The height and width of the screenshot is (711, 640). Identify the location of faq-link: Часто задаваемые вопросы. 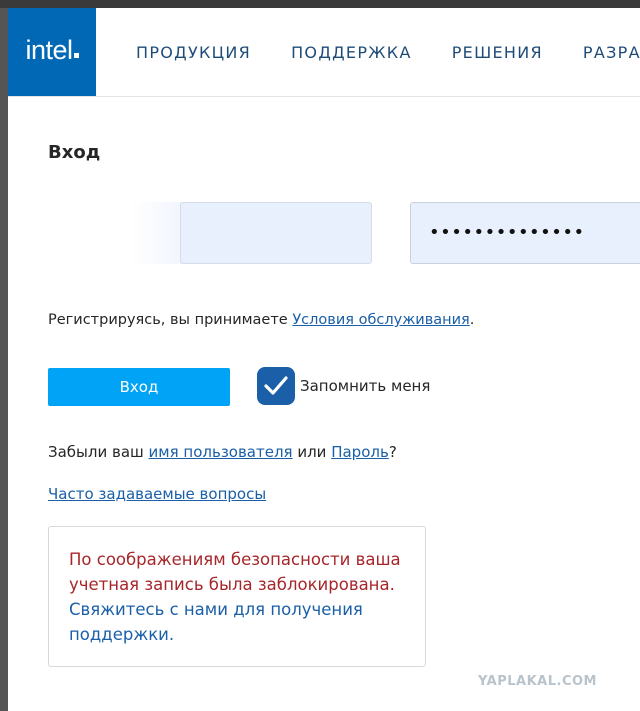
(157, 494).